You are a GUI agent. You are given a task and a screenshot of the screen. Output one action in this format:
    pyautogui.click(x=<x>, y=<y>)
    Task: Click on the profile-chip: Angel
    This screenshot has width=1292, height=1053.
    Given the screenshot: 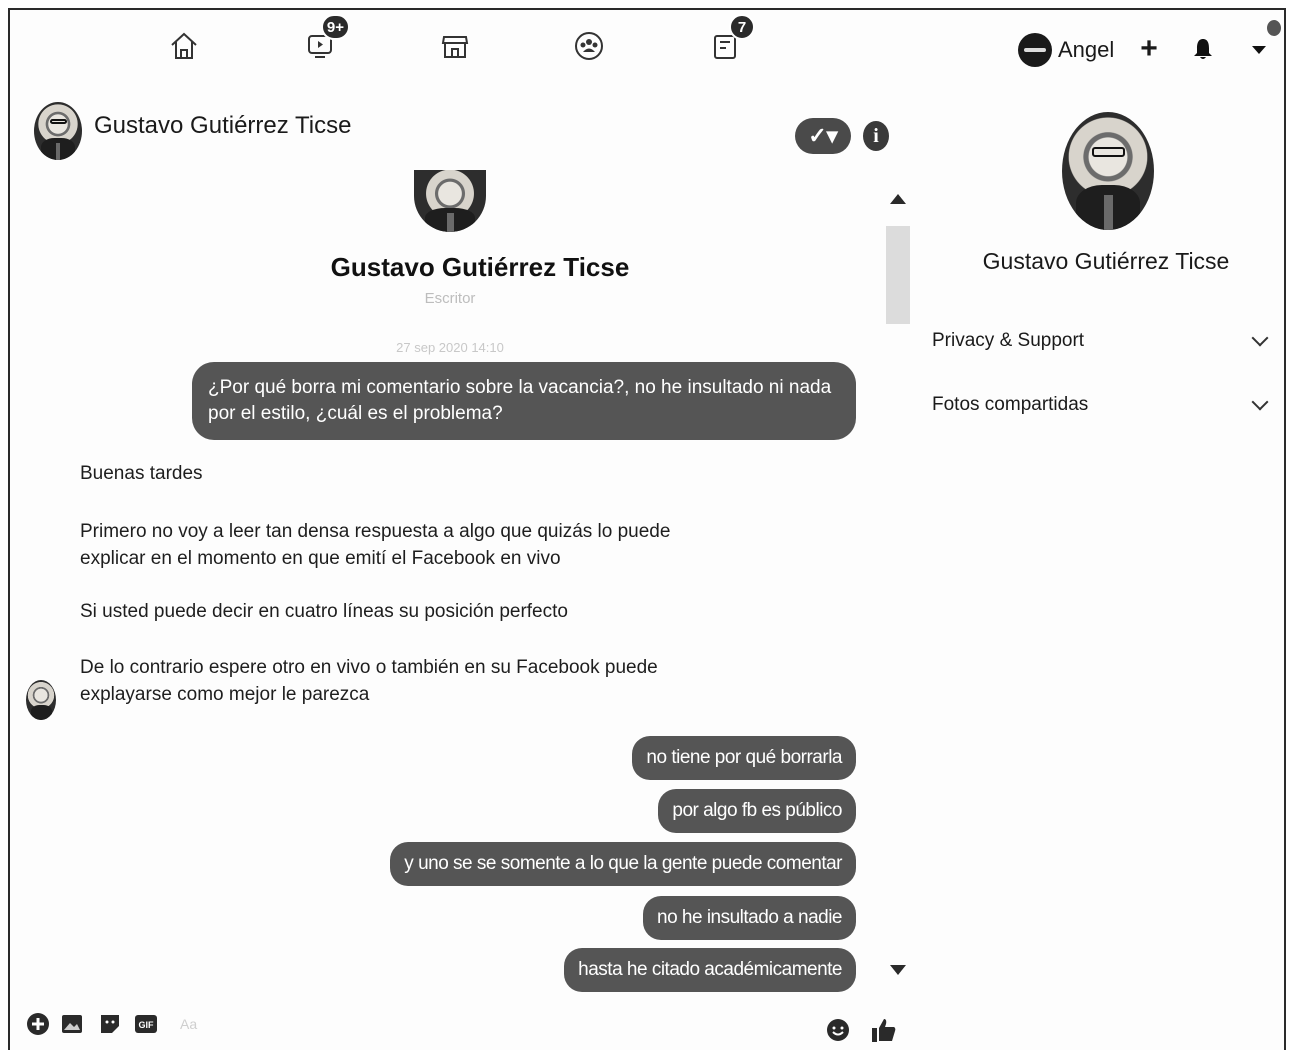 What is the action you would take?
    pyautogui.click(x=1066, y=50)
    